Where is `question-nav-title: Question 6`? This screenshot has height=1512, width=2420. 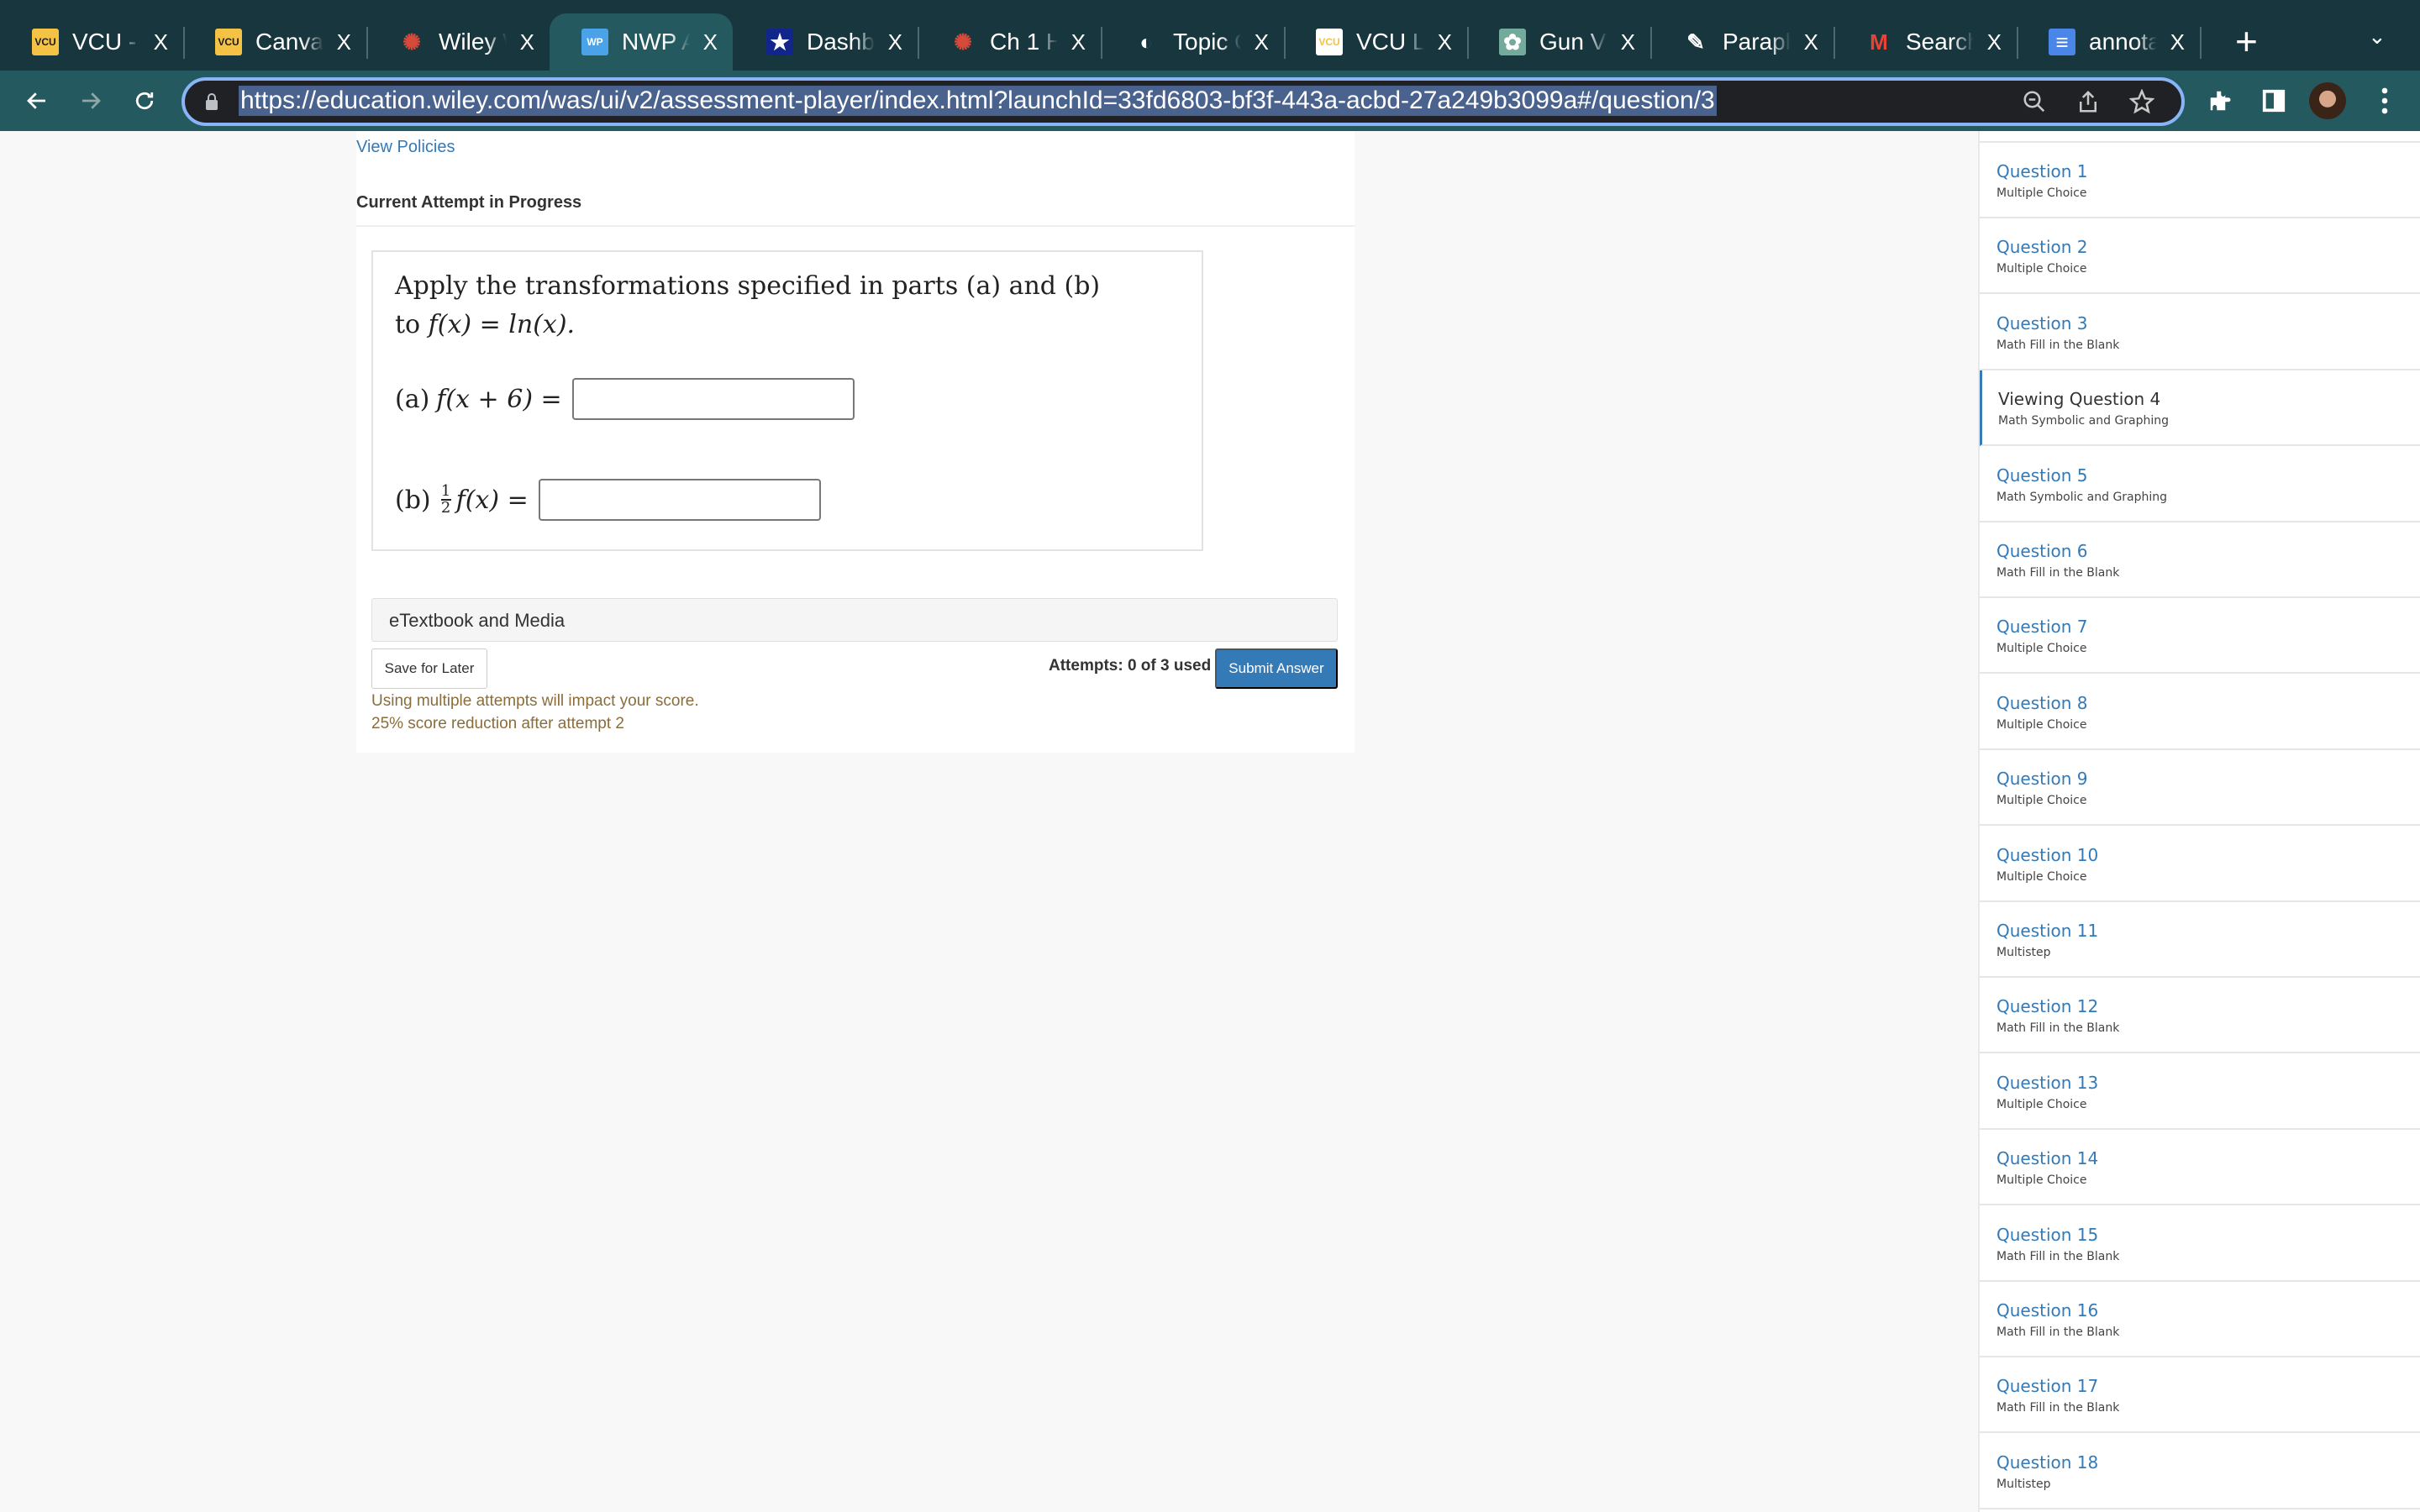 question-nav-title: Question 6 is located at coordinates (2042, 551).